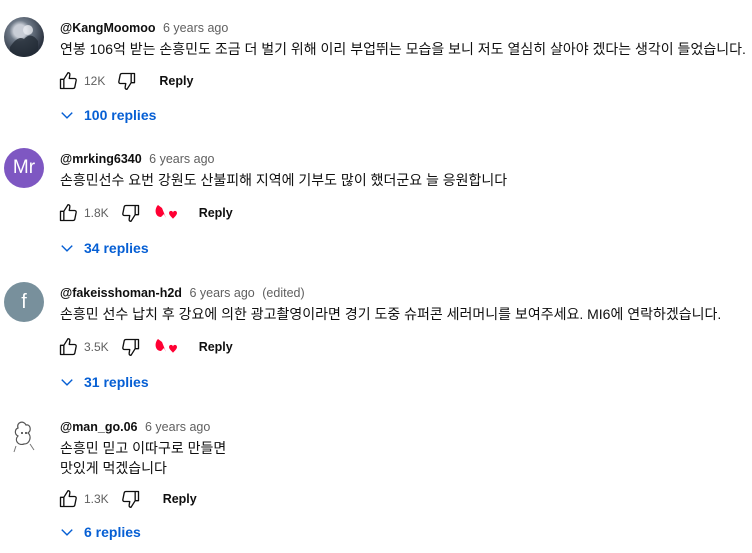 The image size is (752, 553). Describe the element at coordinates (116, 248) in the screenshot. I see `replies-count-label: 34 replies` at that location.